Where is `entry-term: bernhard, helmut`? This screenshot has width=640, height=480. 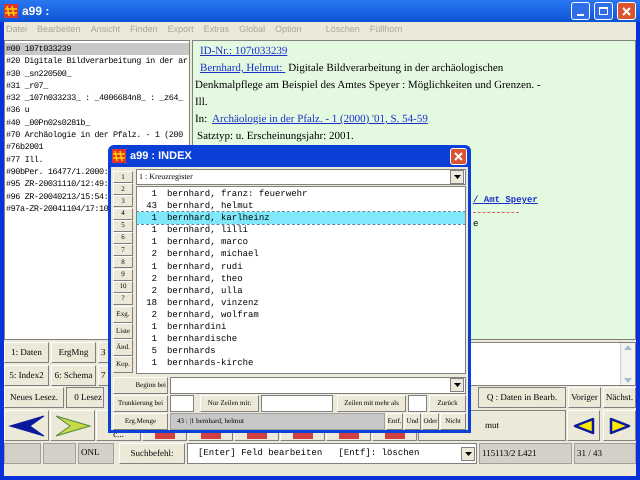
entry-term: bernhard, helmut is located at coordinates (210, 206).